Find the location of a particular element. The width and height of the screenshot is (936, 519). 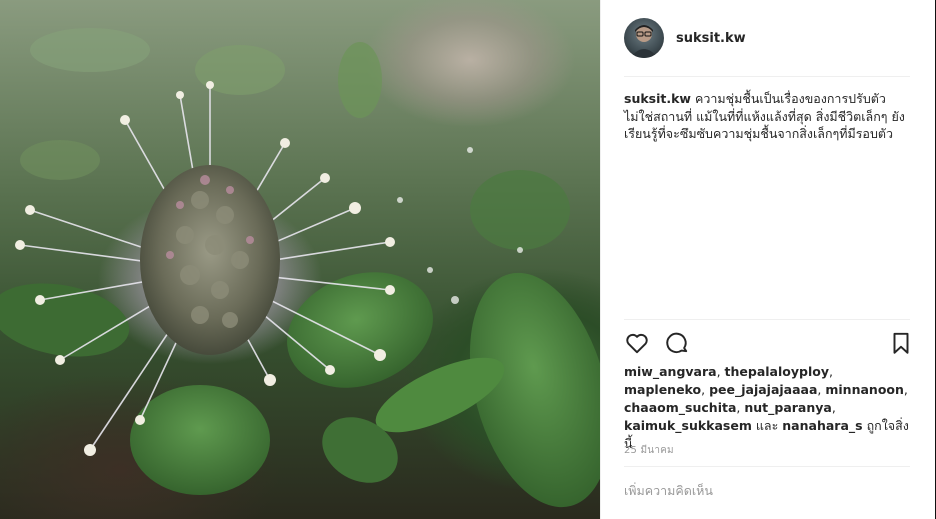

like-user: miw_angvara is located at coordinates (670, 371).